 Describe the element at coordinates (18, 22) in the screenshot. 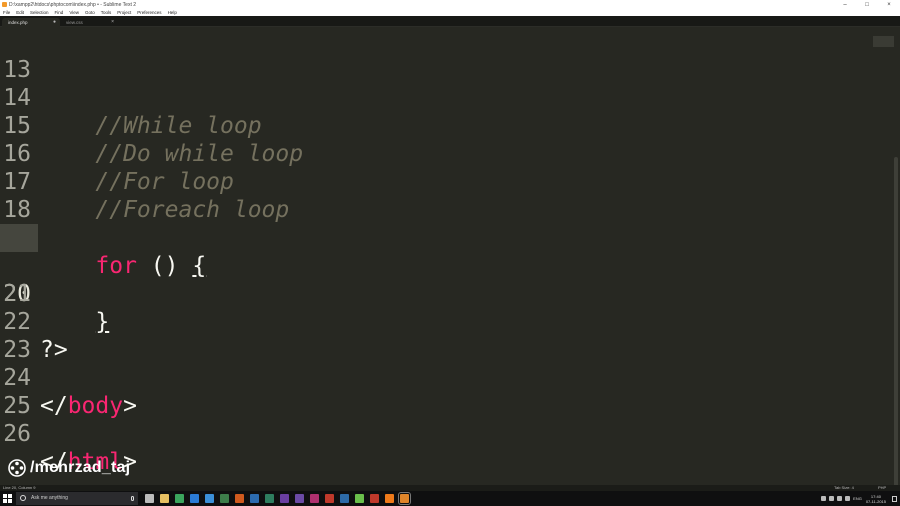

I see `tab-label: index.php` at that location.